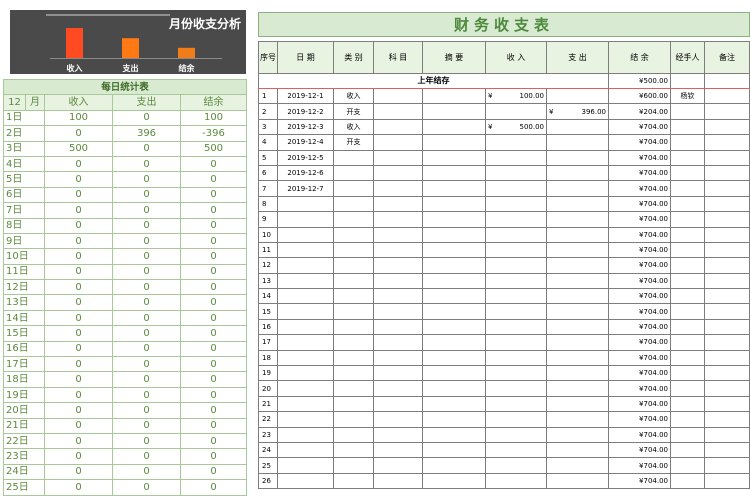  What do you see at coordinates (128, 42) in the screenshot?
I see `monthly-chart-panel: 月份收支分析 收入 支出 结余` at bounding box center [128, 42].